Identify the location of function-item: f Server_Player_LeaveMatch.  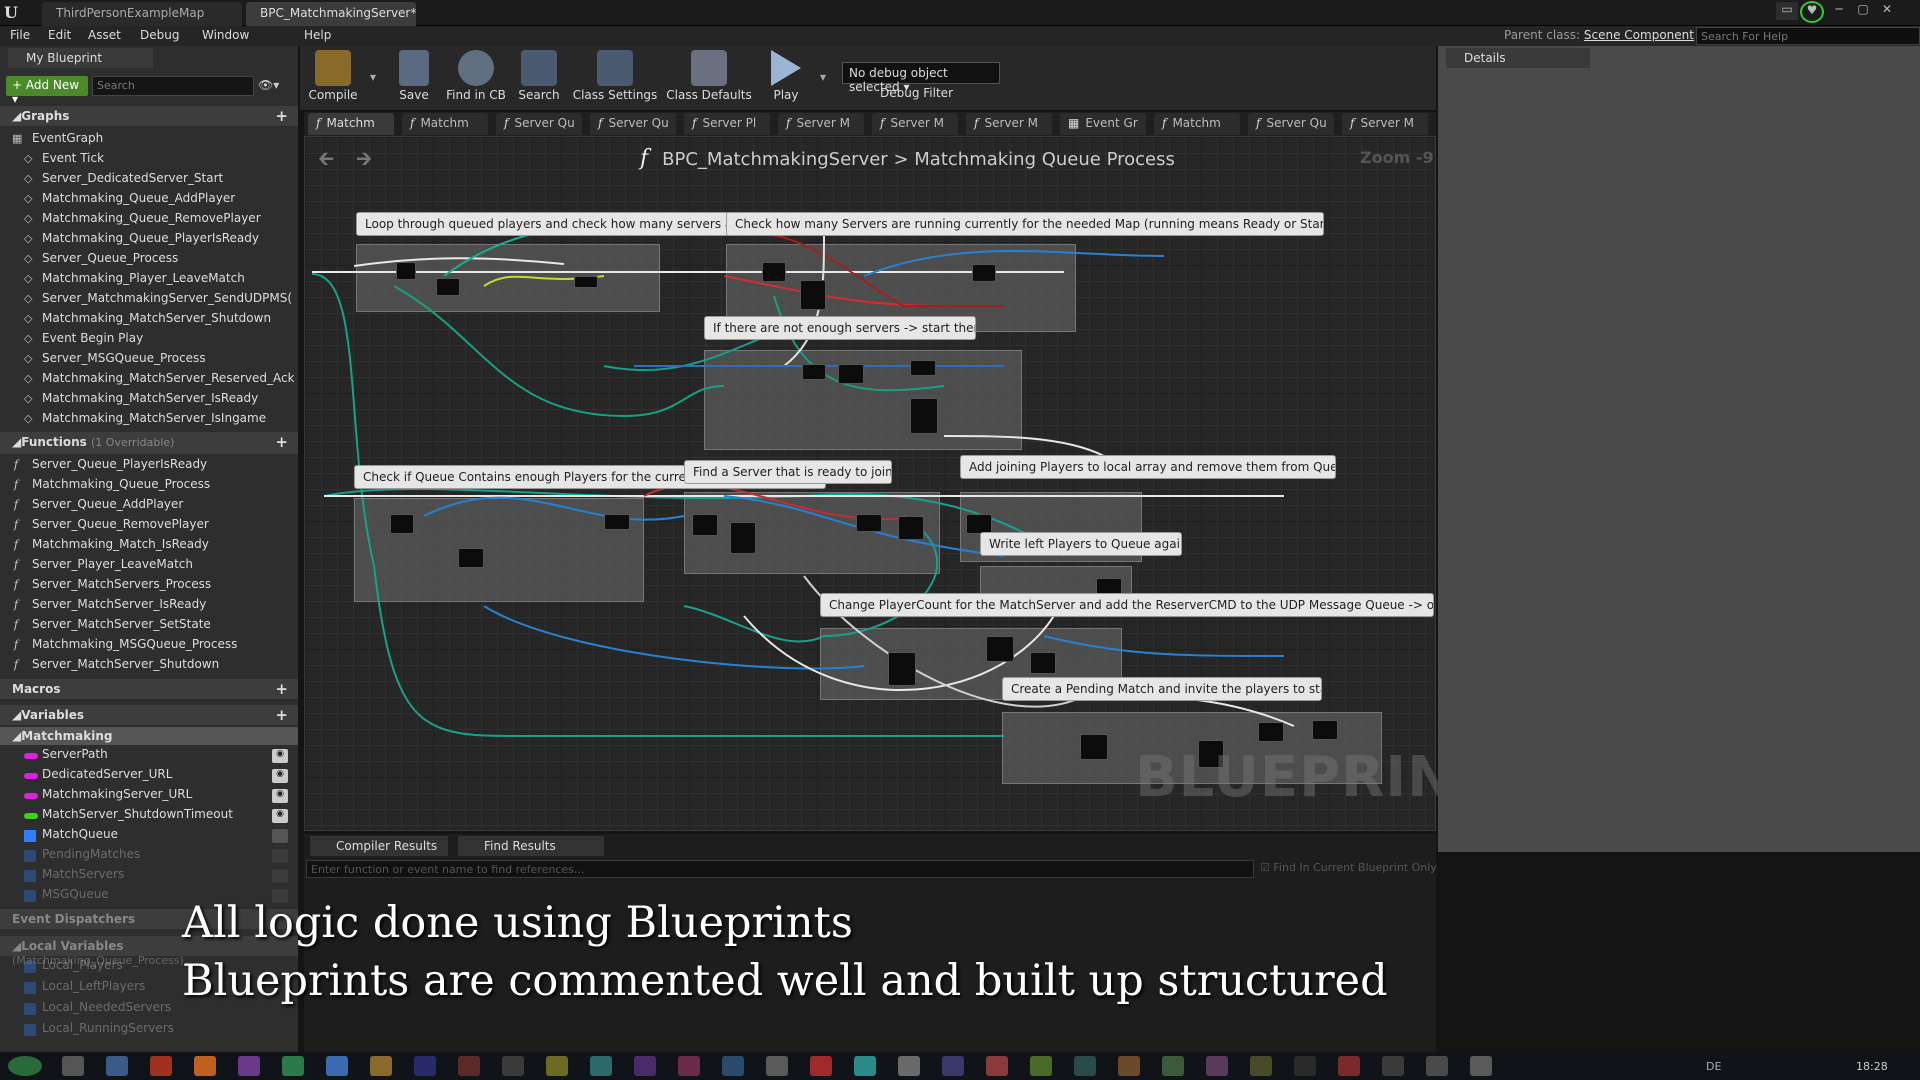
(147, 567).